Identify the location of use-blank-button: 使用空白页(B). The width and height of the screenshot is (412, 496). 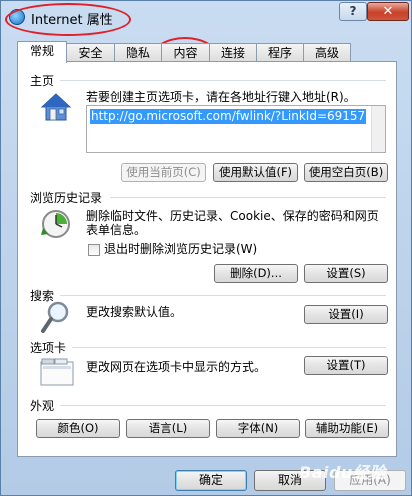
(346, 172).